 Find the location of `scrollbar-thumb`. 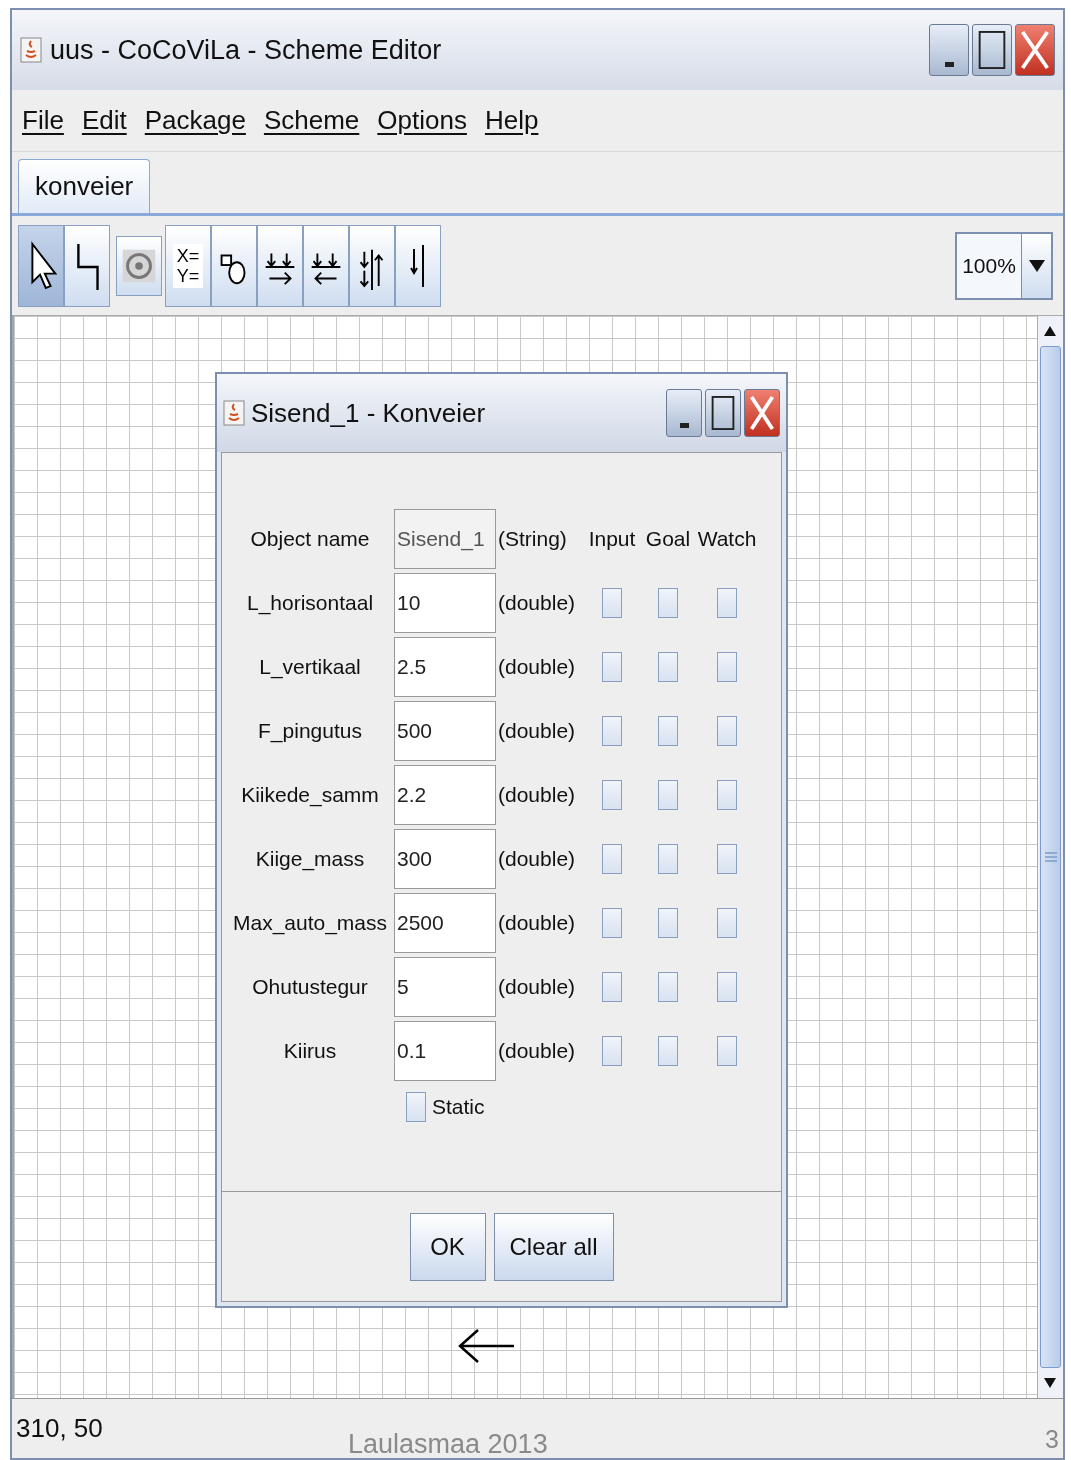

scrollbar-thumb is located at coordinates (1050, 857).